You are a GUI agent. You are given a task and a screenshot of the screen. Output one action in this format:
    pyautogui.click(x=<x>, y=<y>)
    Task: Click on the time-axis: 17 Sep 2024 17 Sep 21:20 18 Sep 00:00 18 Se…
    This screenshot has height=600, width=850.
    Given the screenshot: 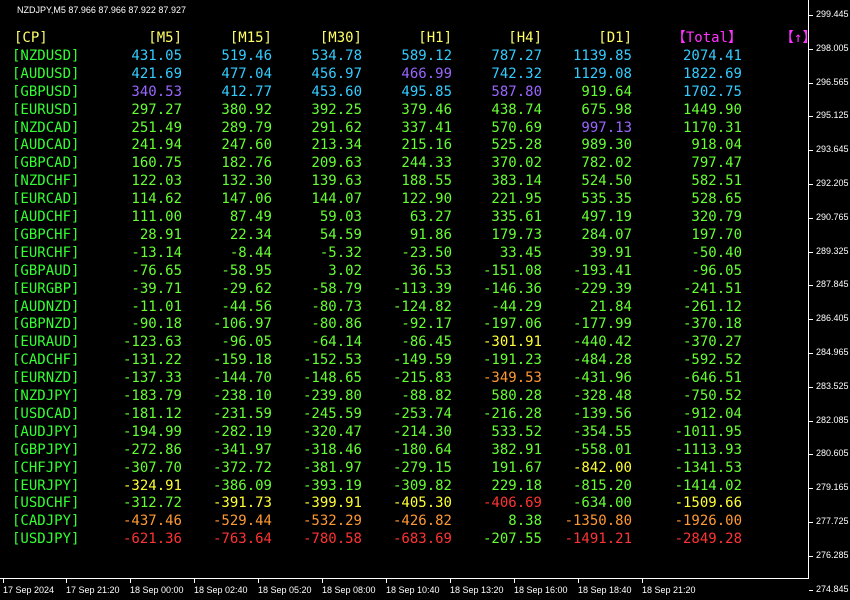 What is the action you would take?
    pyautogui.click(x=404, y=589)
    